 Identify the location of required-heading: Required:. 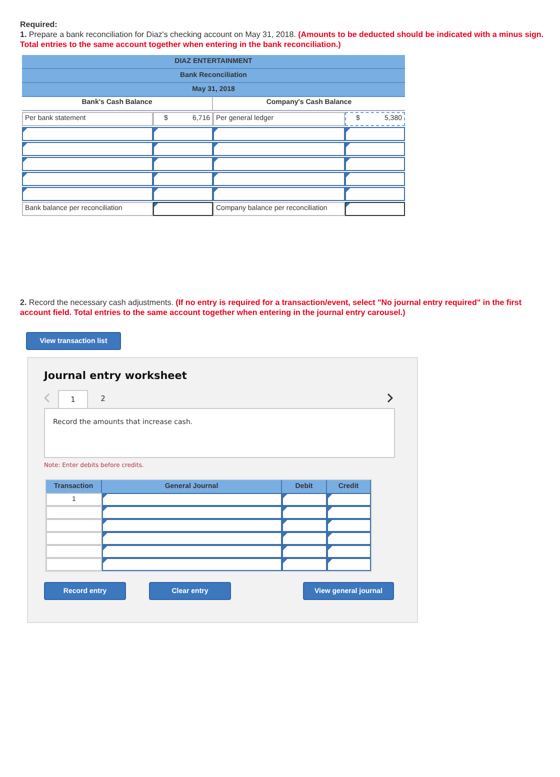
(39, 24).